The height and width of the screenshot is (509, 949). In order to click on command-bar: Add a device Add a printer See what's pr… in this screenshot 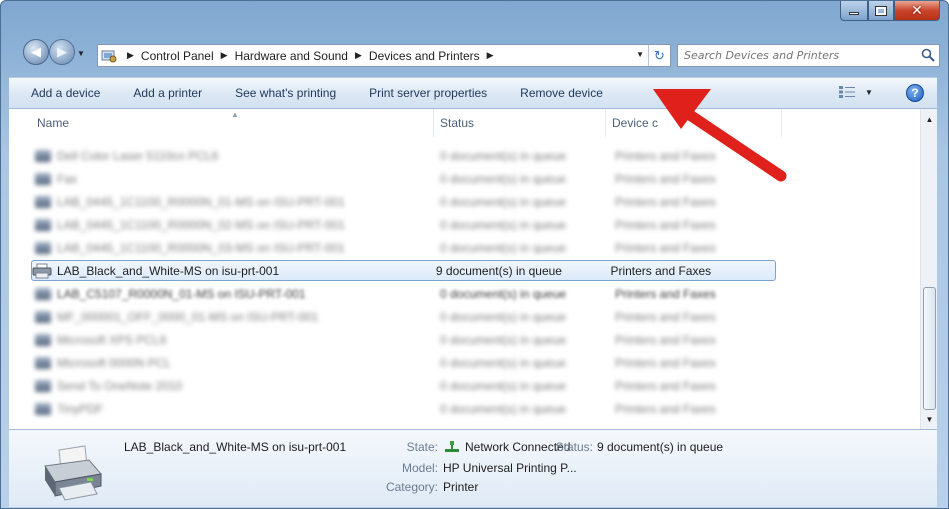, I will do `click(473, 93)`.